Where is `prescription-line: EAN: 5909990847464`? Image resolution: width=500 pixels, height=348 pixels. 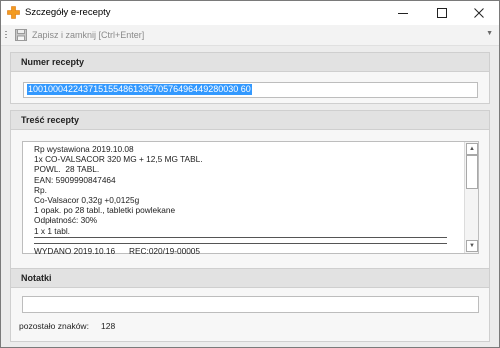
prescription-line: EAN: 5909990847464 is located at coordinates (75, 179).